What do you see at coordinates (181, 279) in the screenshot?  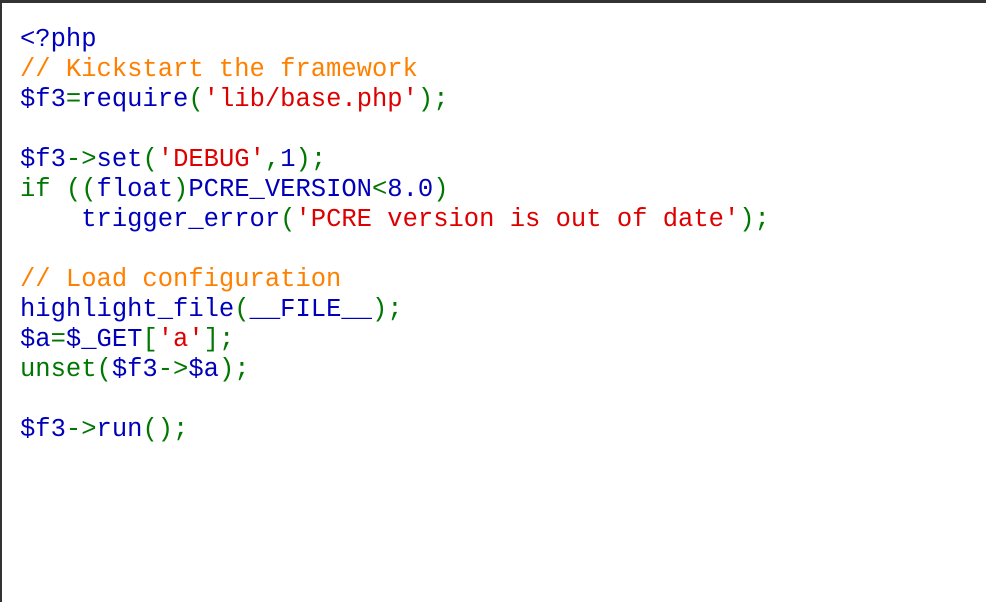 I see `code-token-comment: // Load configuration` at bounding box center [181, 279].